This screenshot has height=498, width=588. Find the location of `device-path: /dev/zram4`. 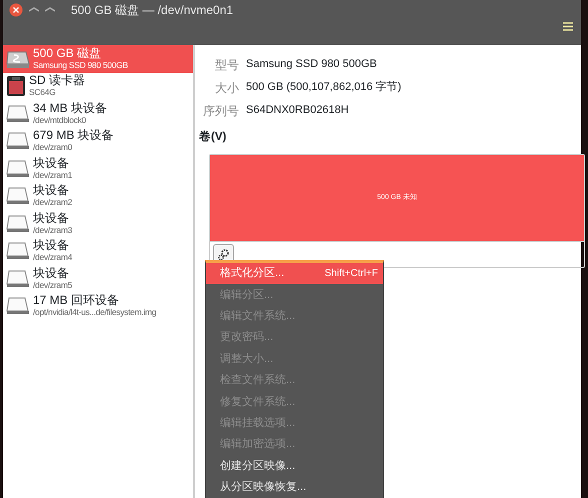

device-path: /dev/zram4 is located at coordinates (52, 258).